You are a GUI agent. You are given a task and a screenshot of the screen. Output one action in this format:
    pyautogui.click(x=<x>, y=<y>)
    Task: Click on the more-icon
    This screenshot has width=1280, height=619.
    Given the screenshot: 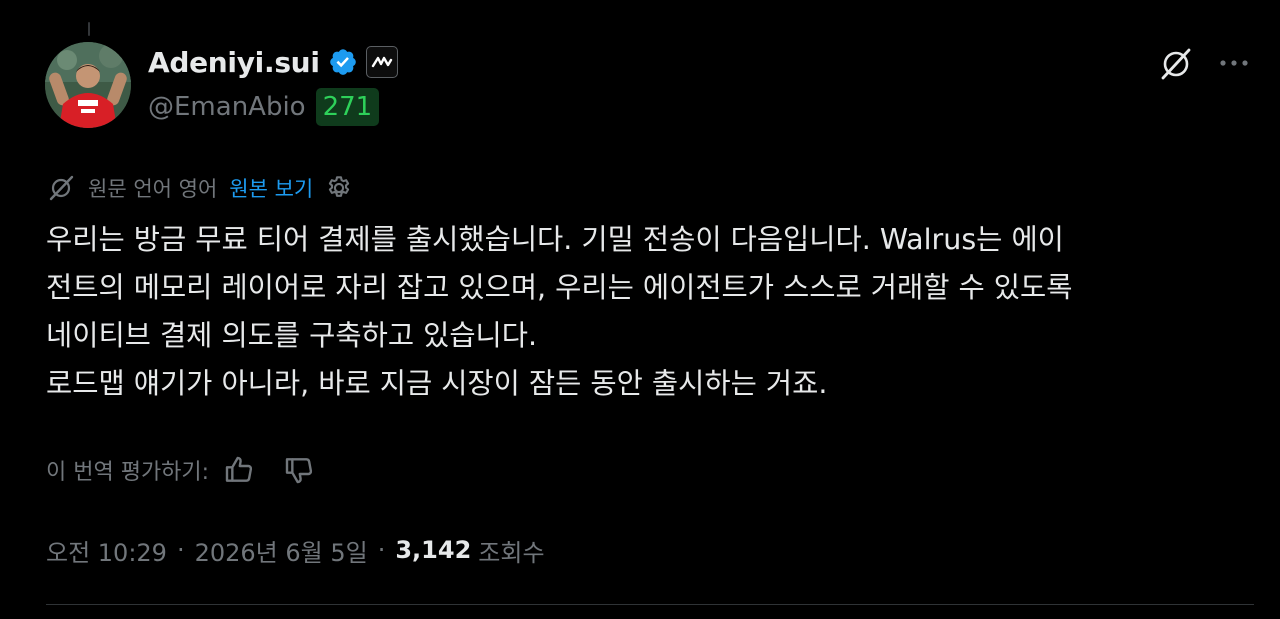 What is the action you would take?
    pyautogui.click(x=1234, y=63)
    